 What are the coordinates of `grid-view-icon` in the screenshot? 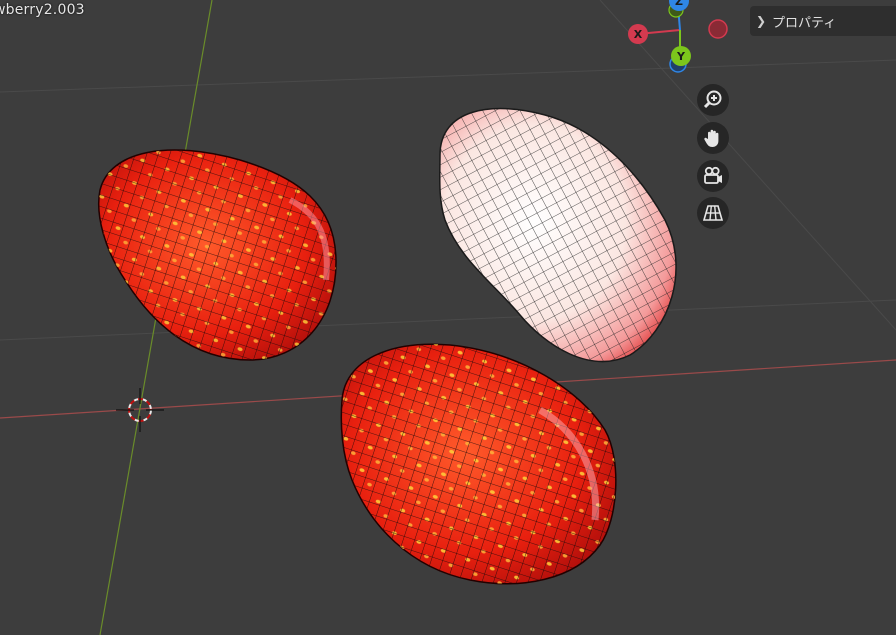 It's located at (713, 213).